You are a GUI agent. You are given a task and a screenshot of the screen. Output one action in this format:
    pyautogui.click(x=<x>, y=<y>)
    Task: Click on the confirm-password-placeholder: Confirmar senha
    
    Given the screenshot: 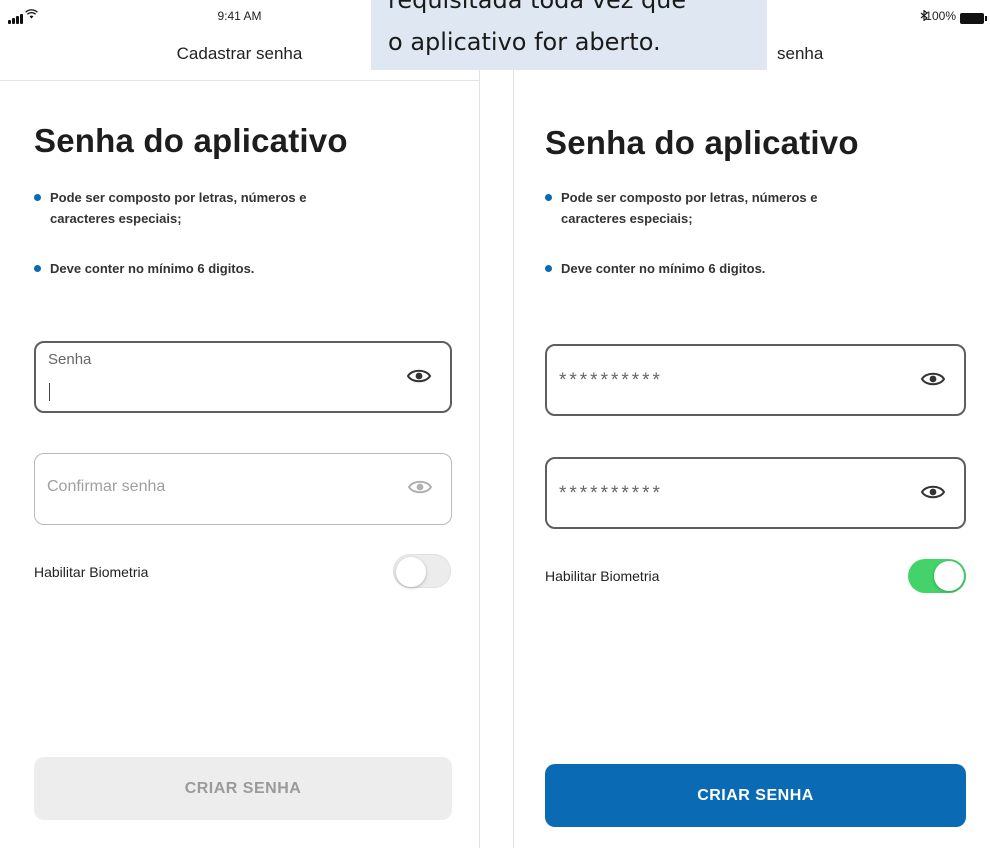 What is the action you would take?
    pyautogui.click(x=106, y=486)
    